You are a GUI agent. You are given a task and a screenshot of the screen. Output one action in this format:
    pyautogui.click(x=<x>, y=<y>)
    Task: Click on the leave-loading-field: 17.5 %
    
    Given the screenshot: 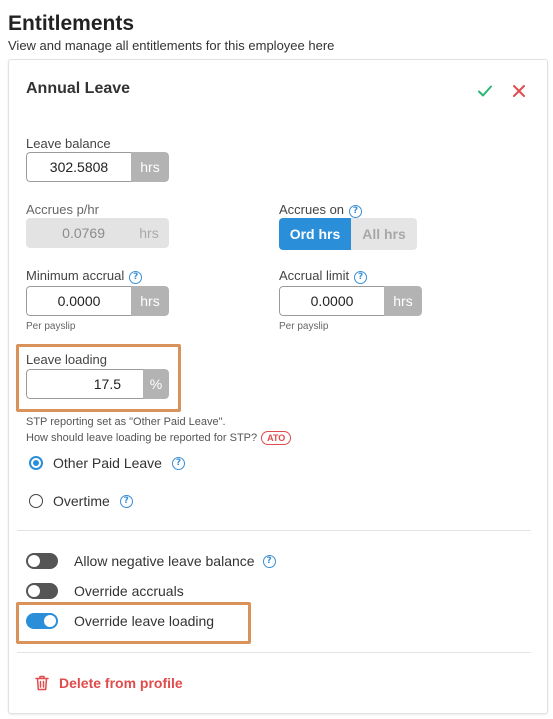 What is the action you would take?
    pyautogui.click(x=97, y=384)
    